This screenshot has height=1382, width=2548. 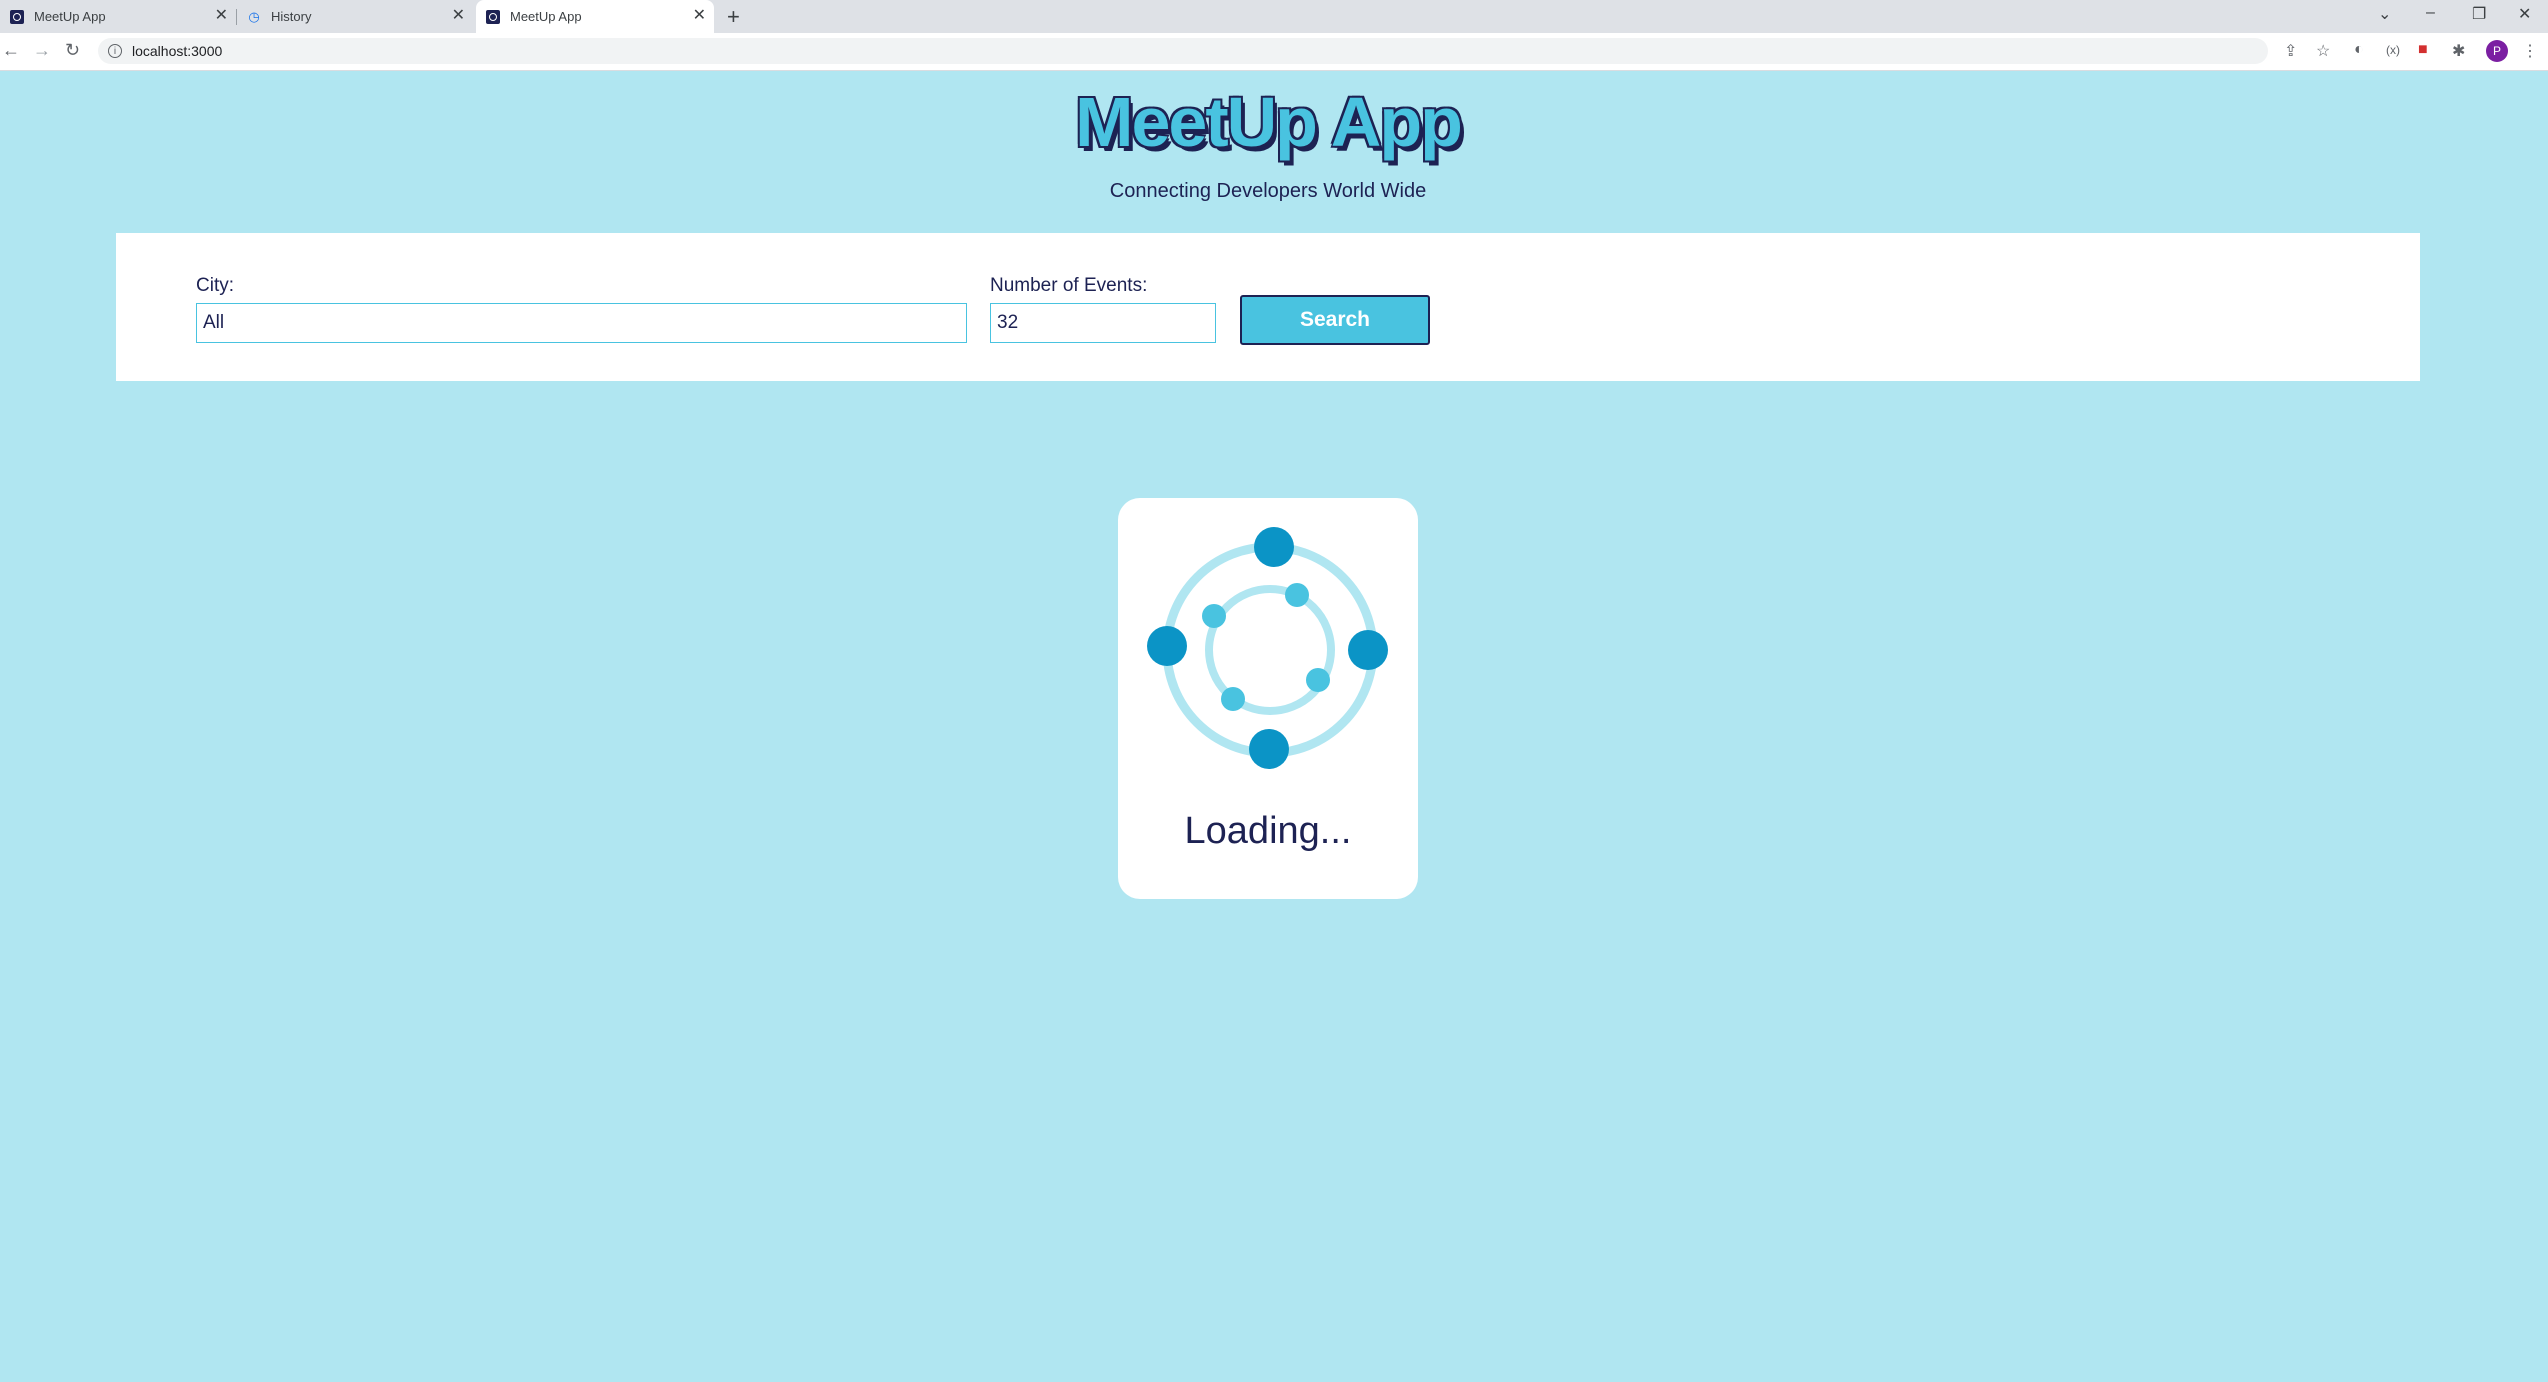 I want to click on restore-icon: ❐, so click(x=2479, y=14).